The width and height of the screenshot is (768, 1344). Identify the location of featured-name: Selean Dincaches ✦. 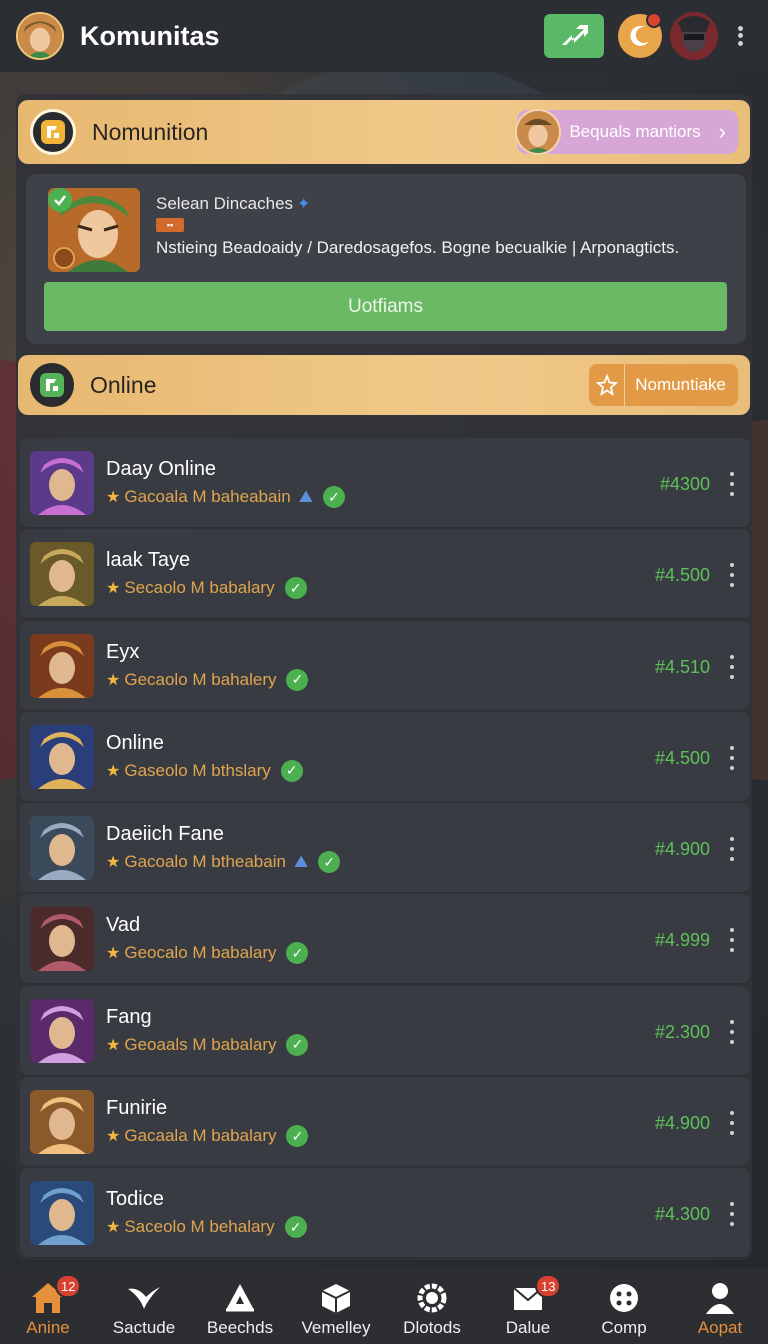
(233, 203).